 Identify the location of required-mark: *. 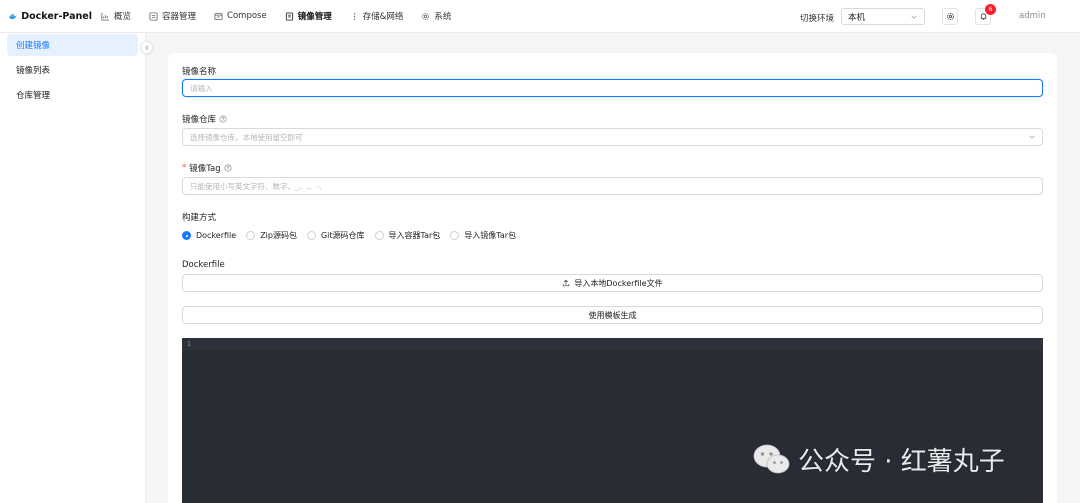
(184, 168).